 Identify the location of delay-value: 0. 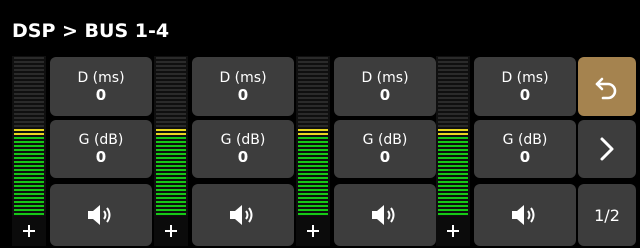
(101, 94).